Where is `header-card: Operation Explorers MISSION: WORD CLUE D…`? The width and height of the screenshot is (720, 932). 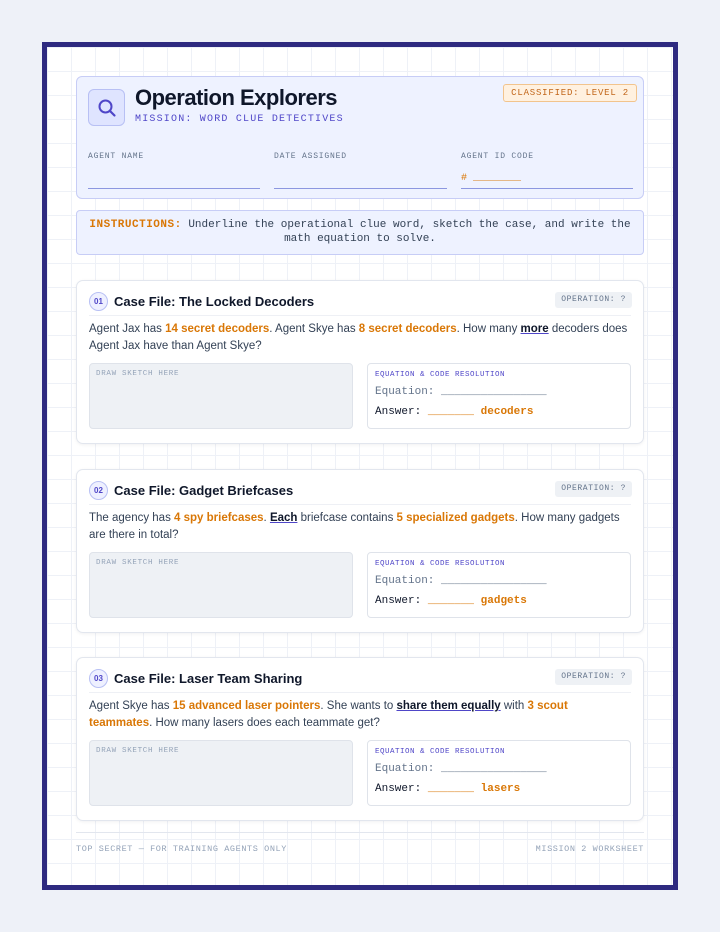
header-card: Operation Explorers MISSION: WORD CLUE D… is located at coordinates (360, 137).